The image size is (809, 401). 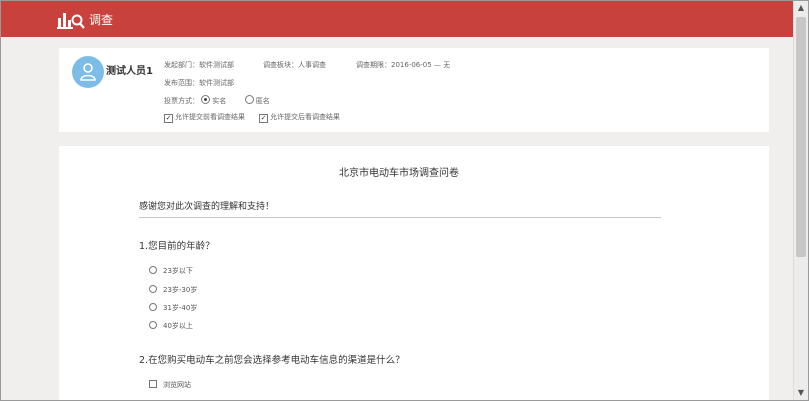 I want to click on vote-realname-label: 实名, so click(x=219, y=101).